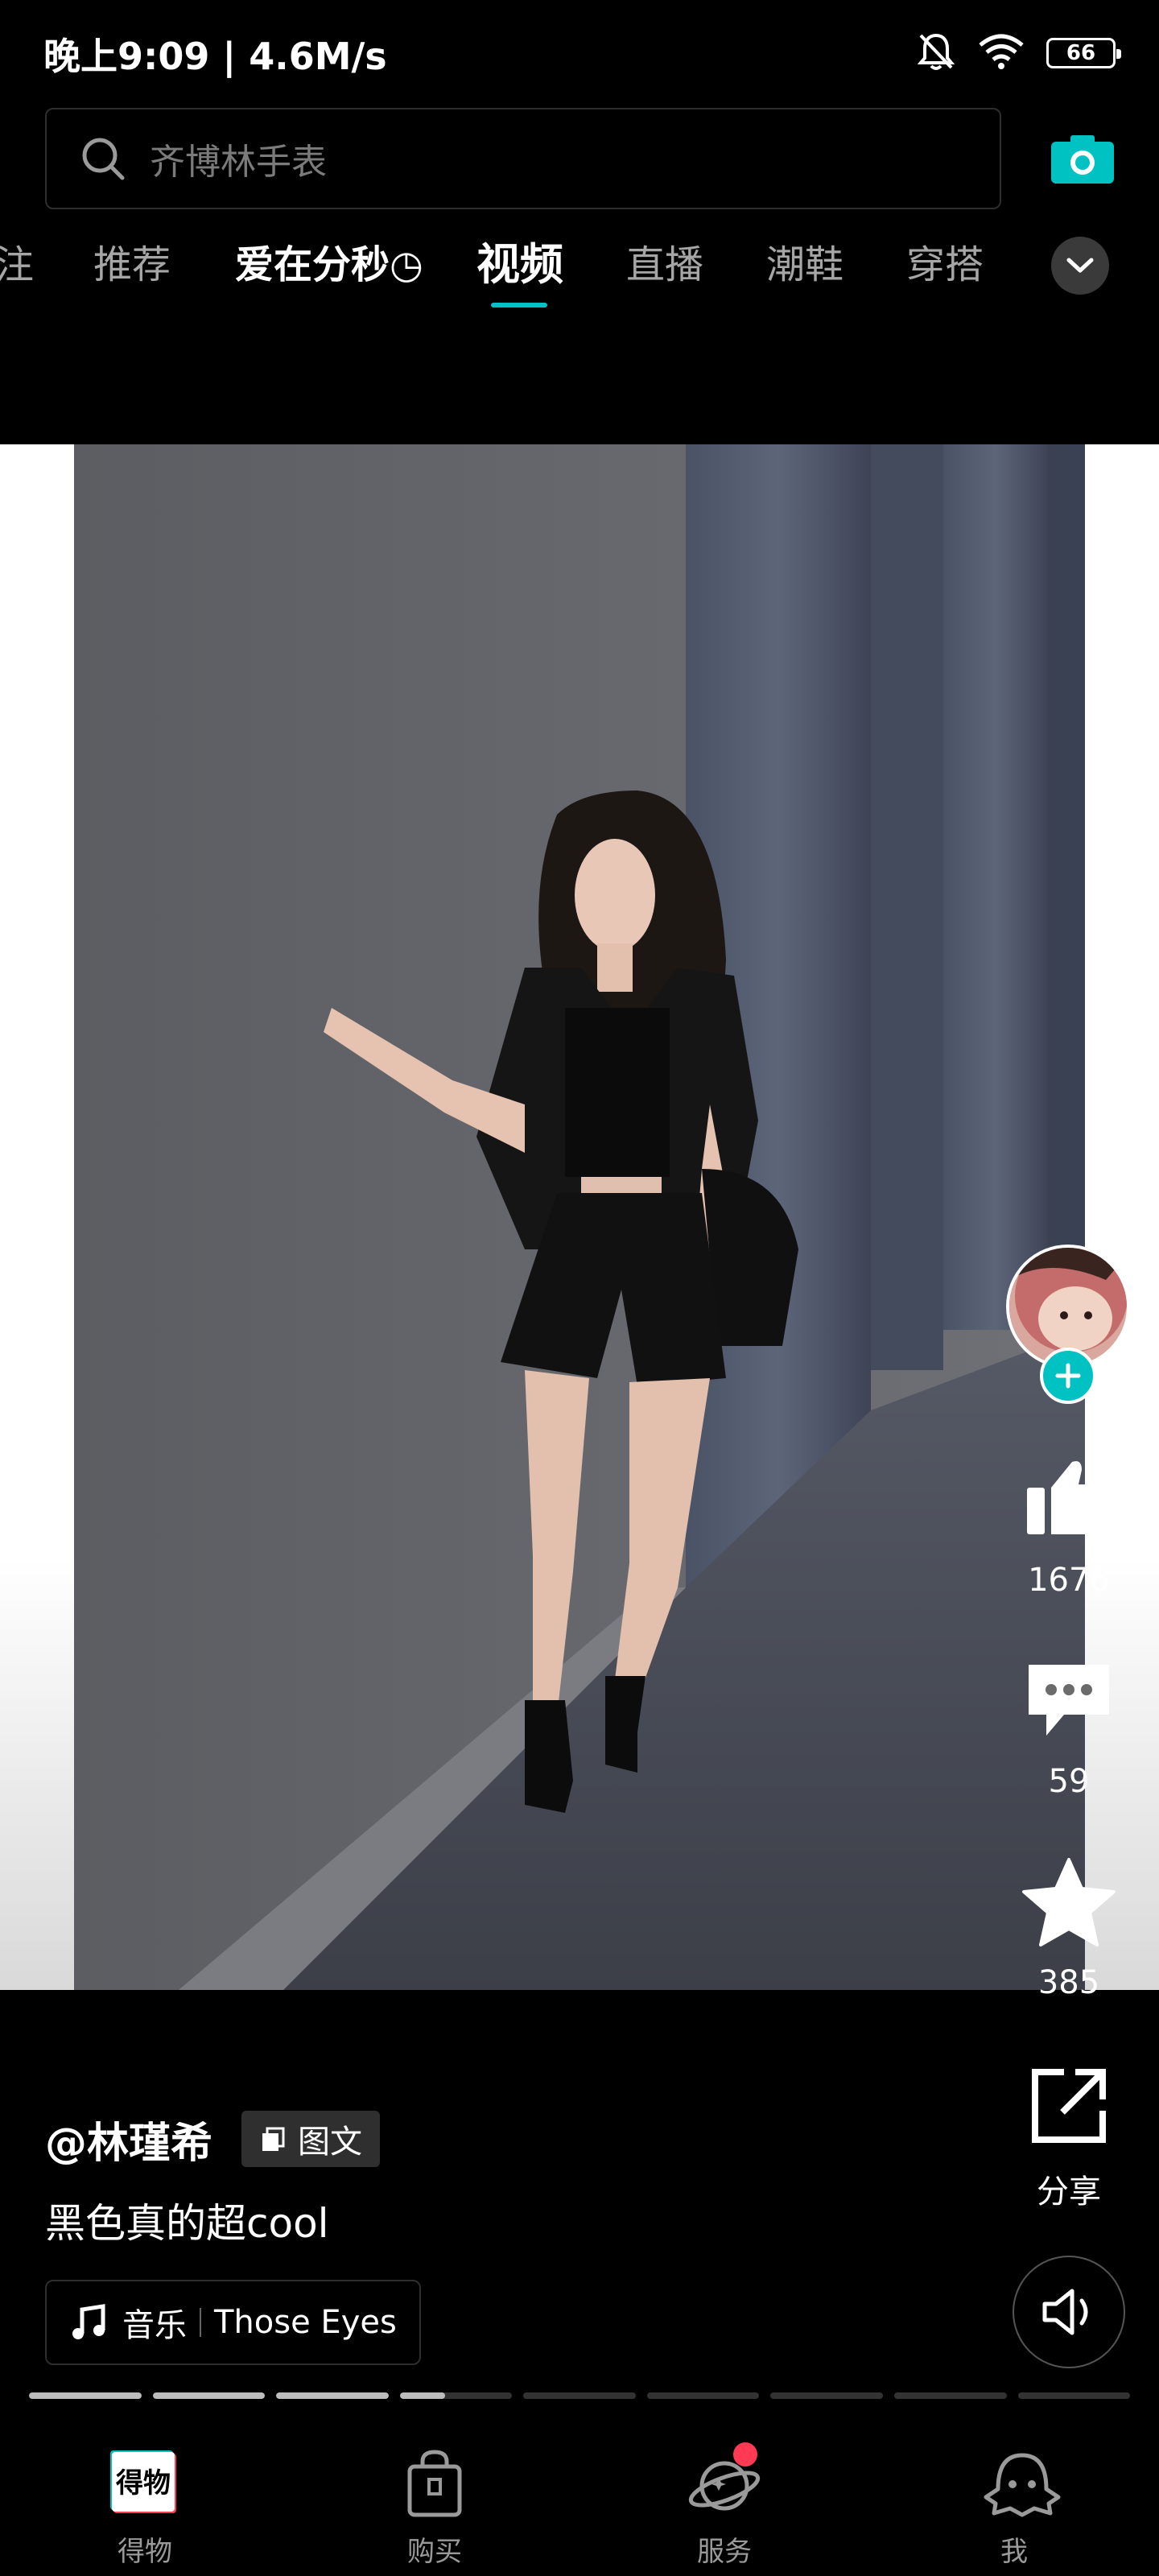 This screenshot has width=1159, height=2576. I want to click on music-title: Those Eyes, so click(305, 2322).